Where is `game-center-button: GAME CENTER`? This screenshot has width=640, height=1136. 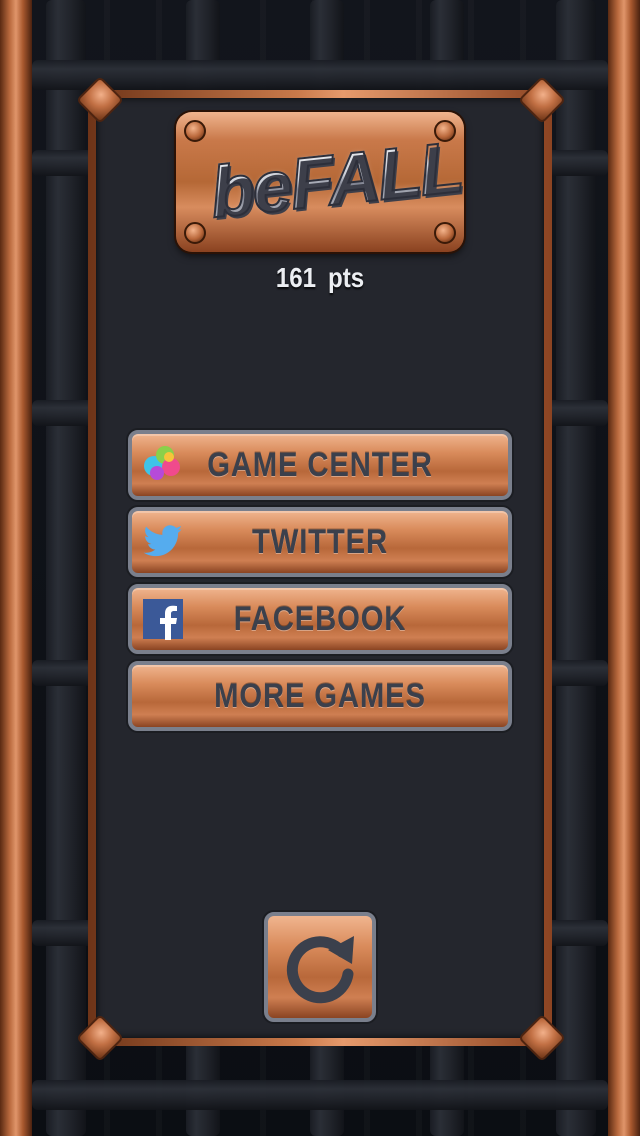
game-center-button: GAME CENTER is located at coordinates (320, 465).